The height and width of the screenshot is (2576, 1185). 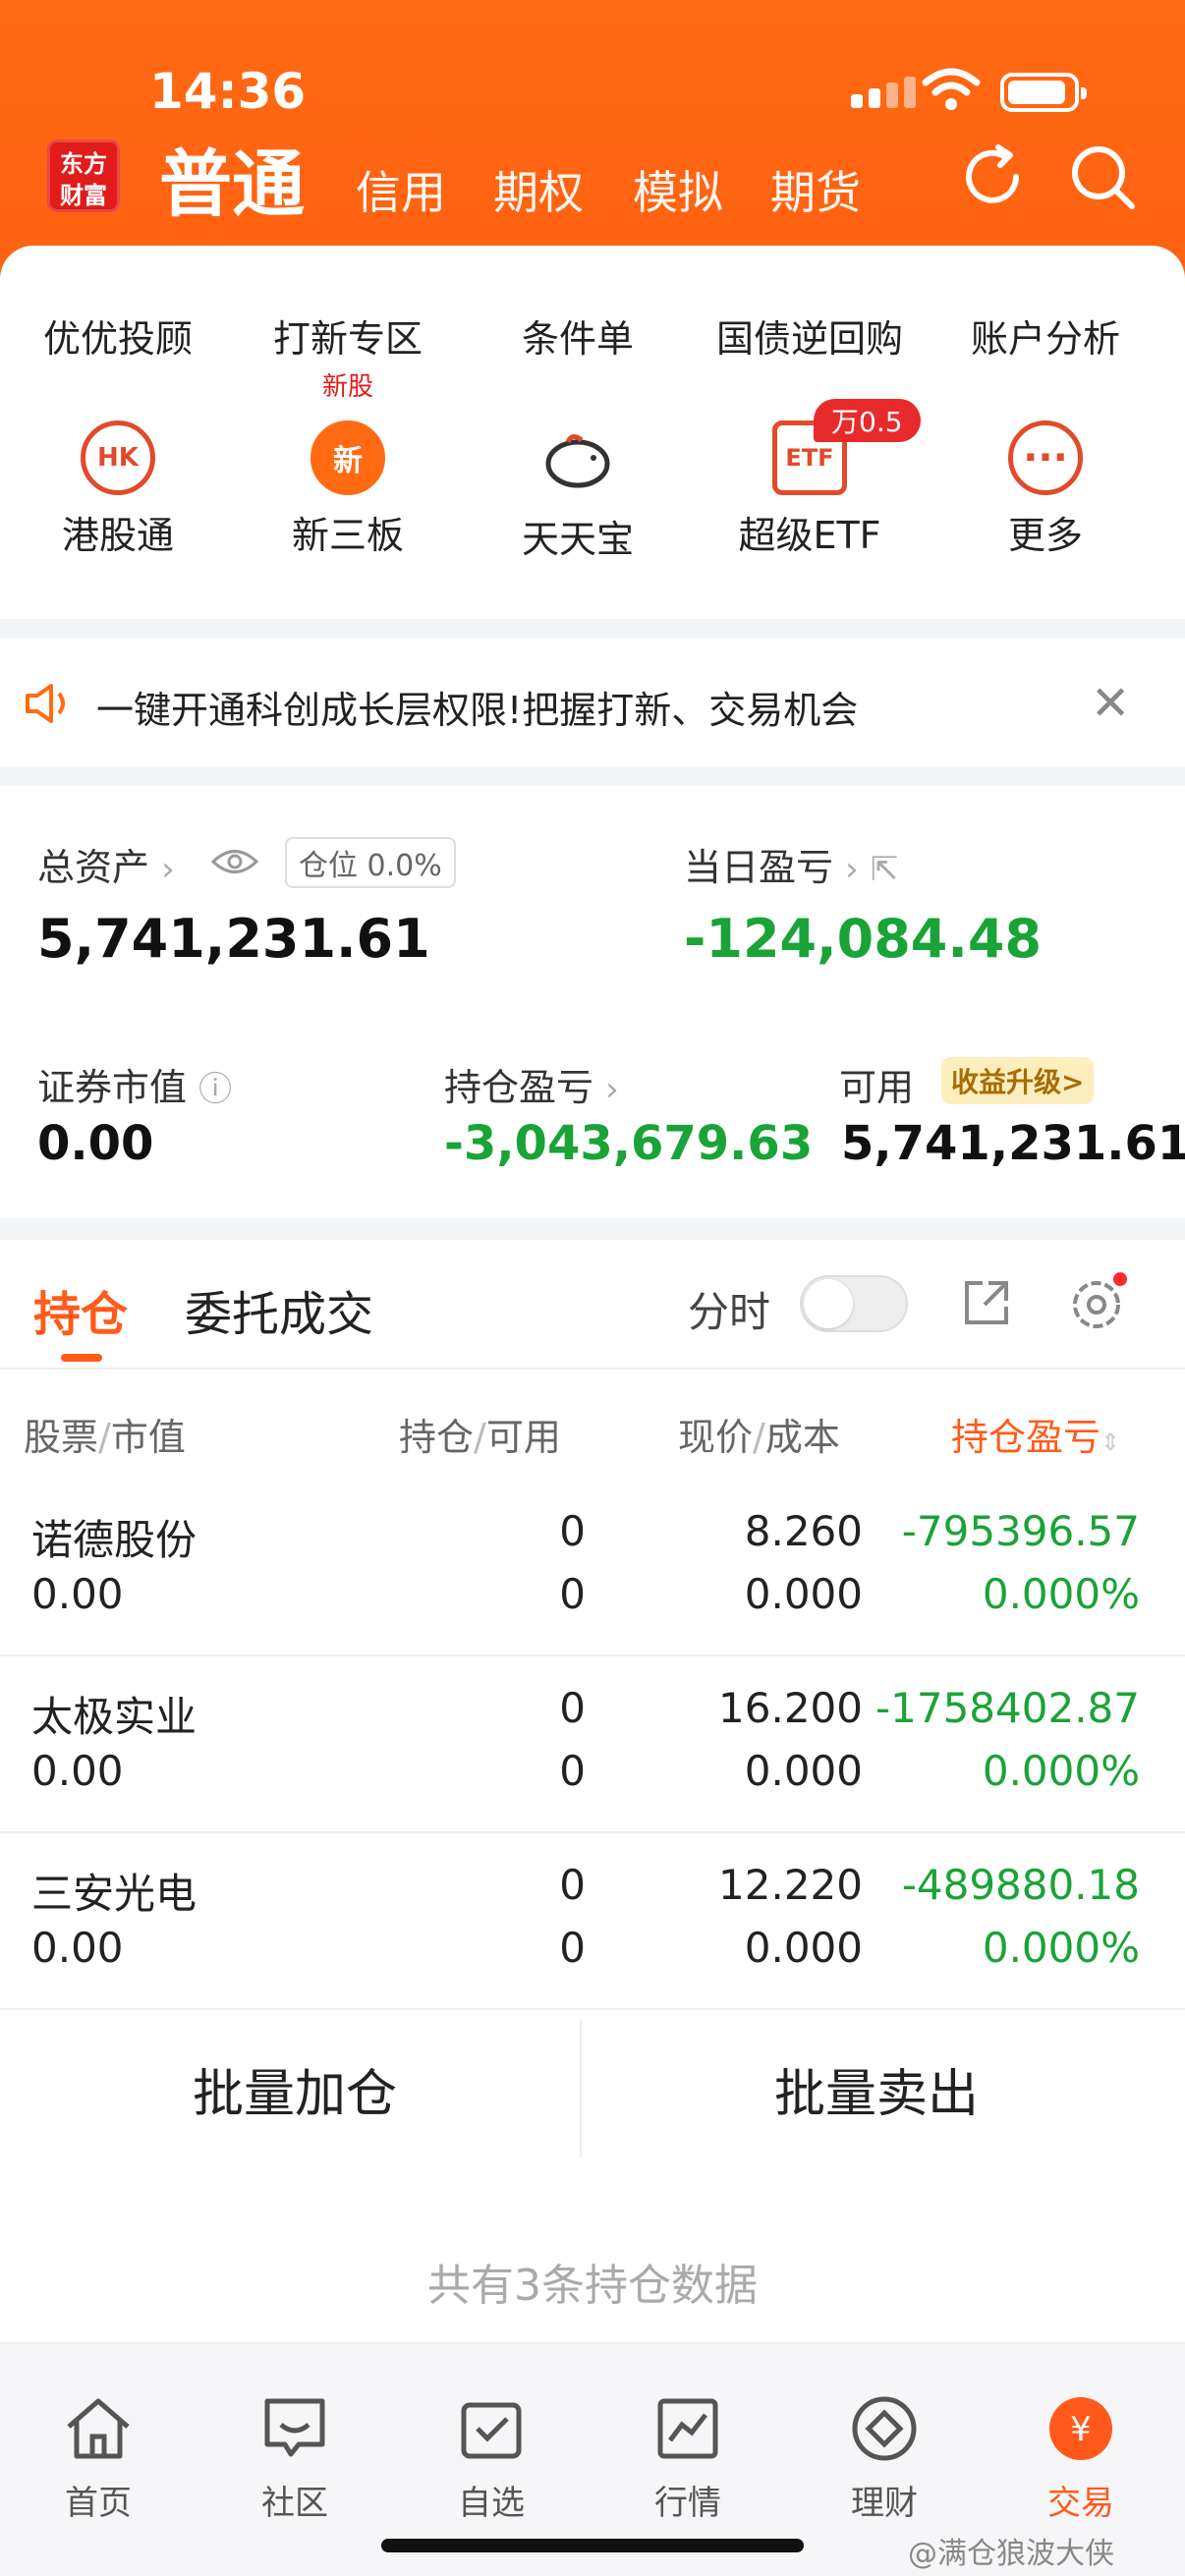 What do you see at coordinates (115, 1540) in the screenshot?
I see `stock-name: 诺德股份` at bounding box center [115, 1540].